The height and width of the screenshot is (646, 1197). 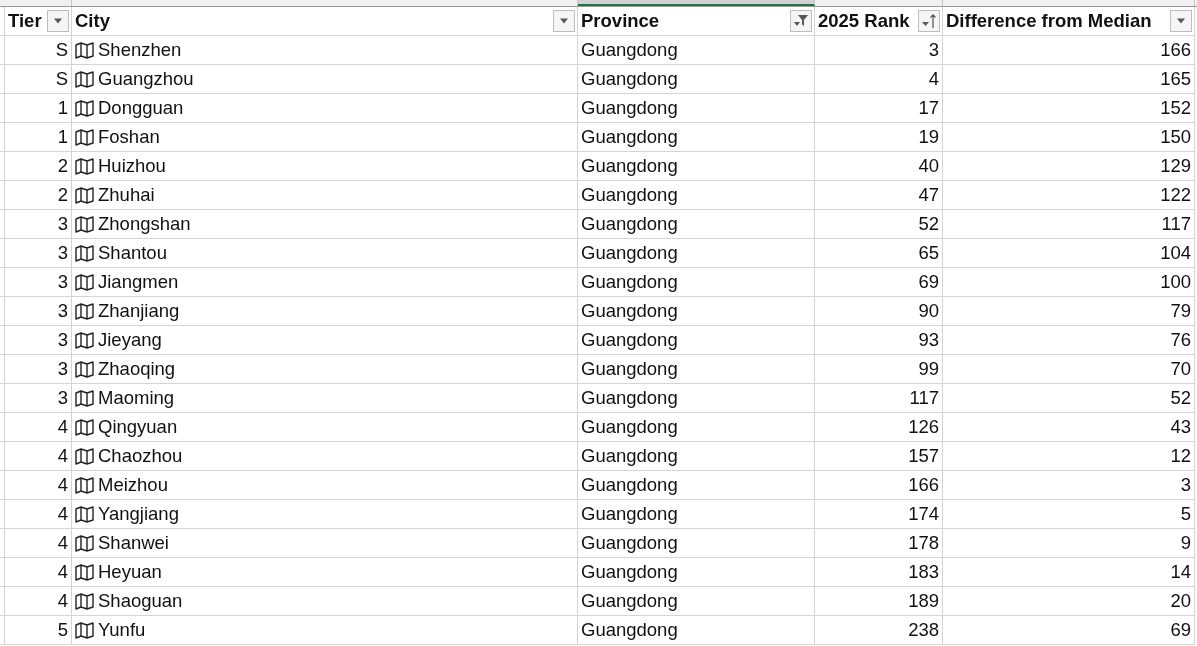 I want to click on table-cell: 183, so click(x=923, y=572).